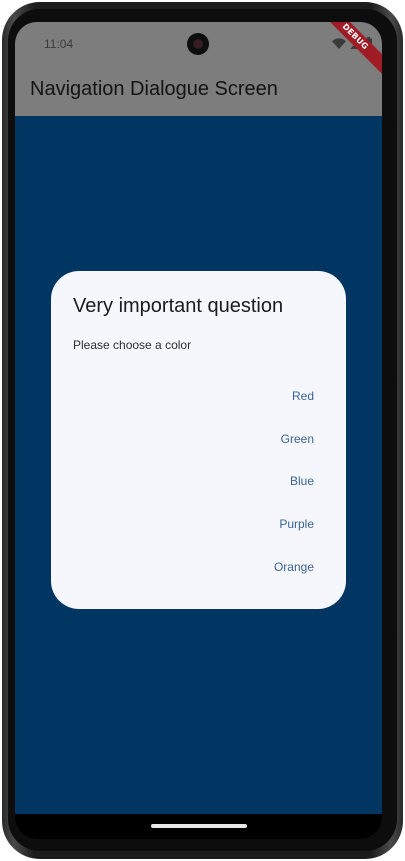  I want to click on system-navigation-bar, so click(198, 826).